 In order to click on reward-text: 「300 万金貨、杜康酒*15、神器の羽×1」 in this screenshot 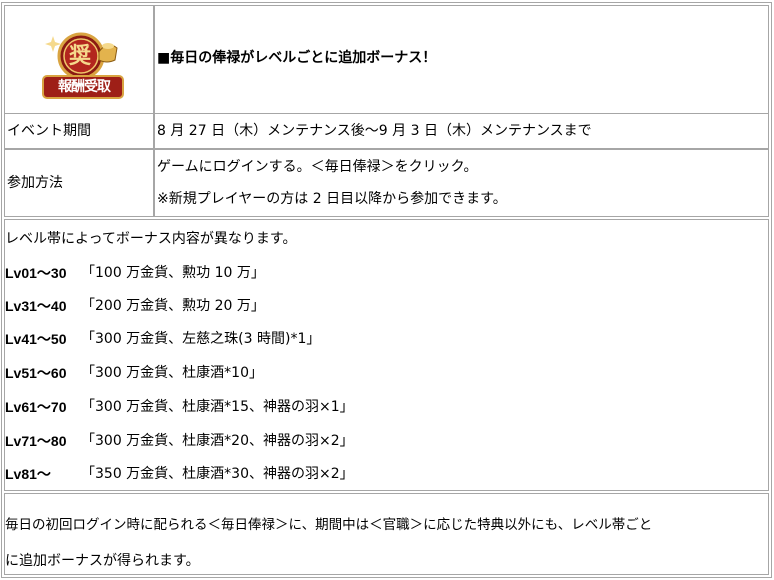, I will do `click(217, 407)`.